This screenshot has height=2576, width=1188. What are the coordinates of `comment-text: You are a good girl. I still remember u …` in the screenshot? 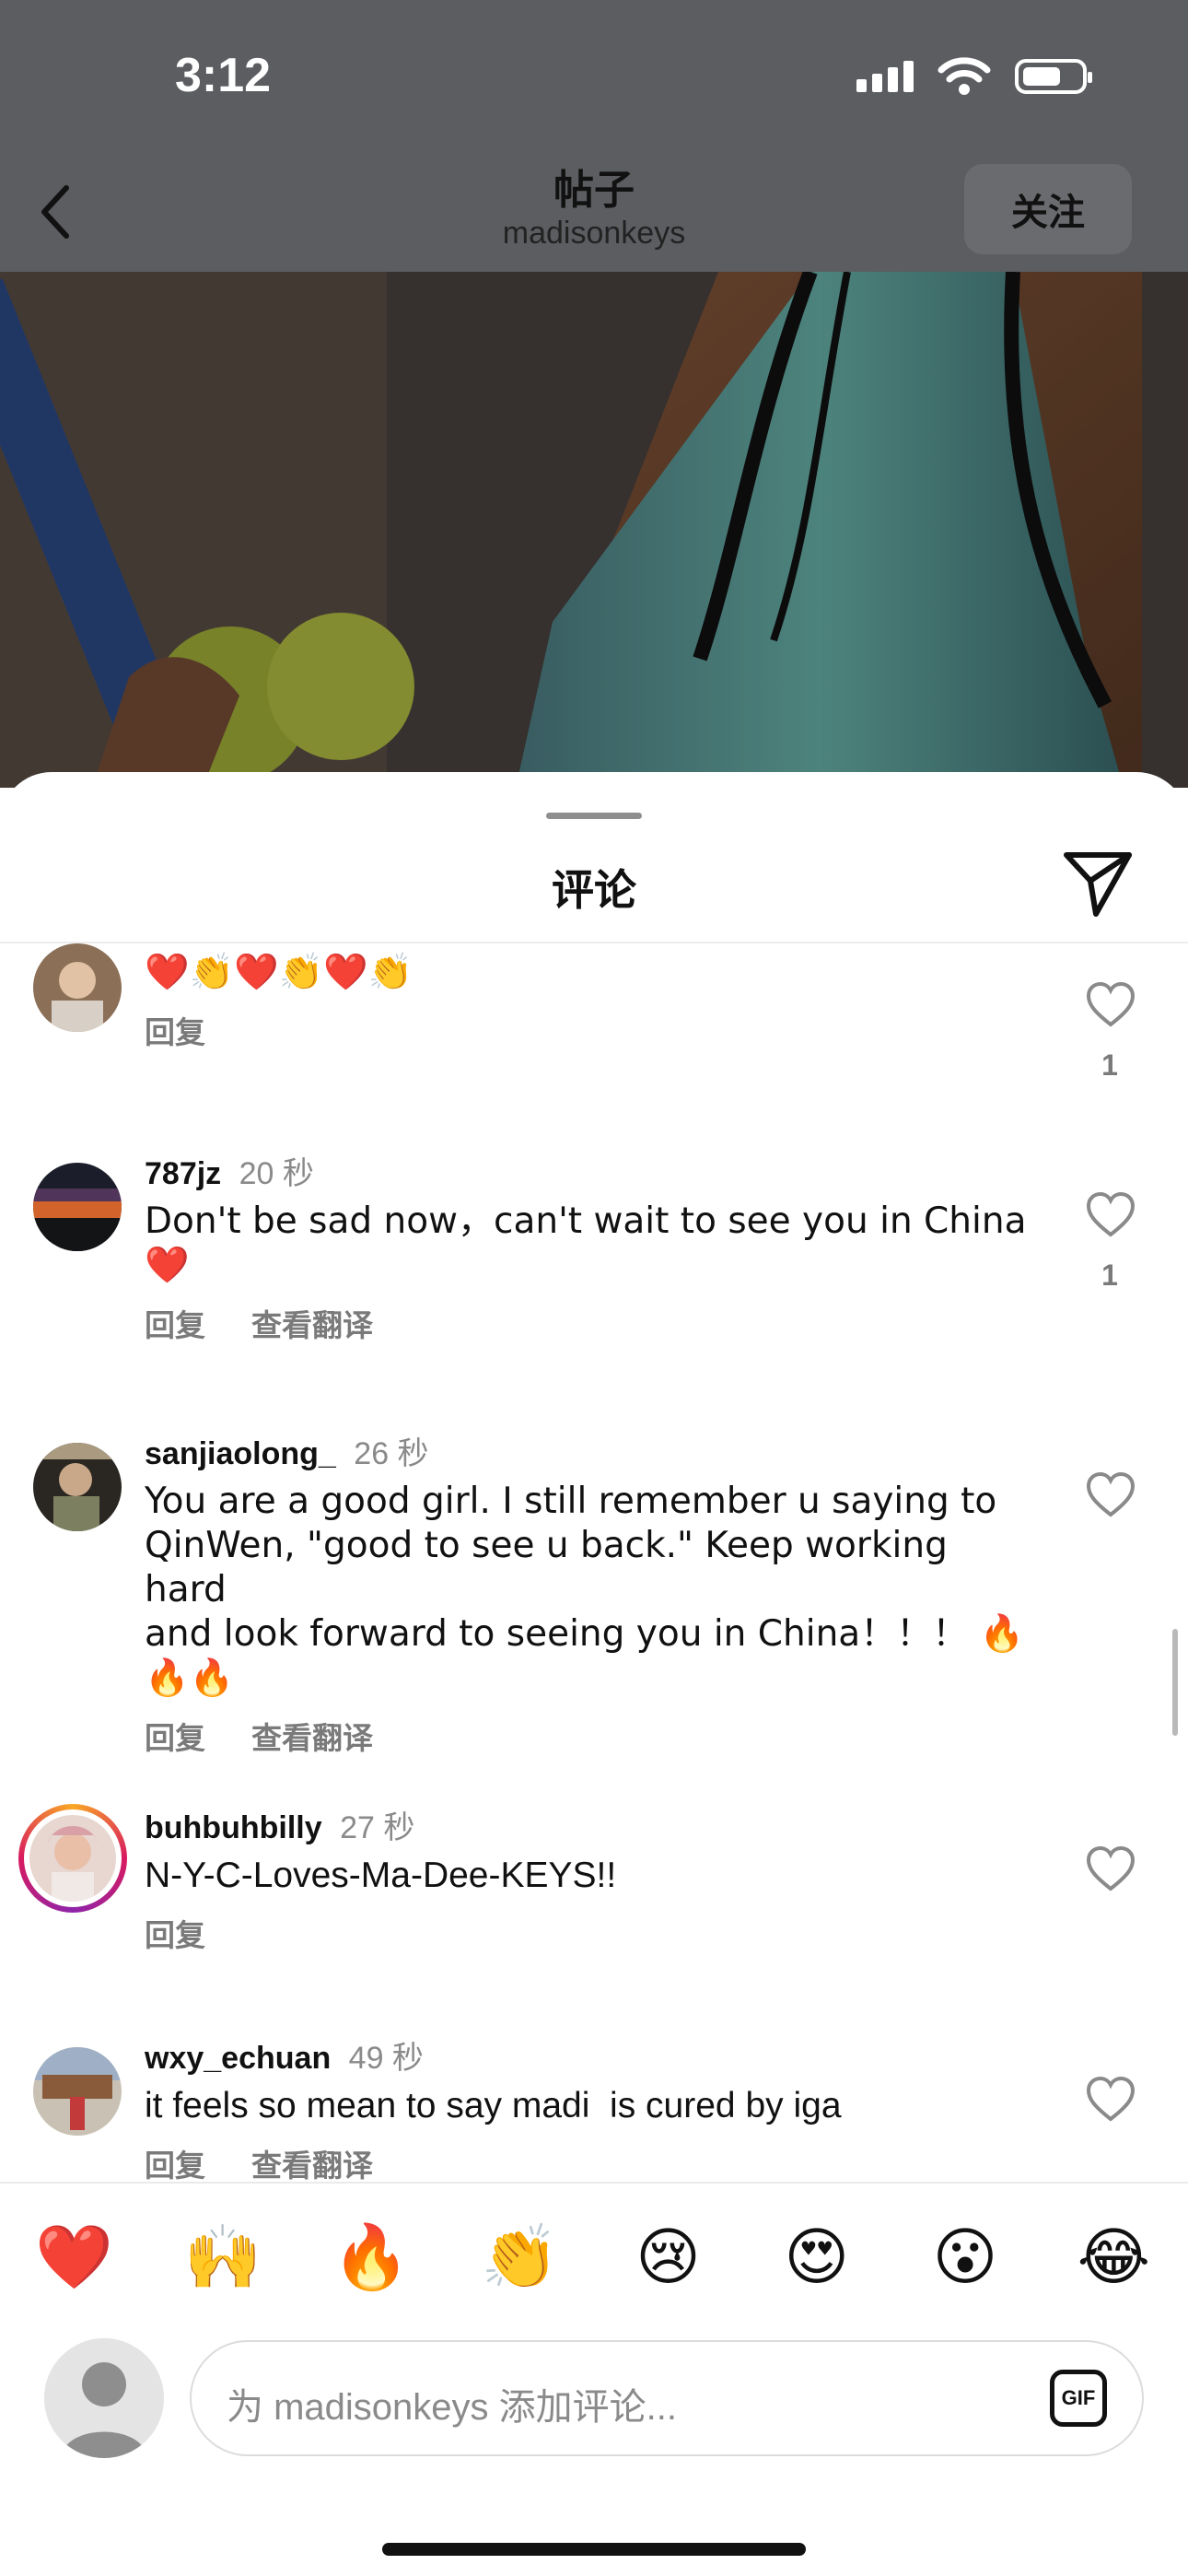 It's located at (585, 1590).